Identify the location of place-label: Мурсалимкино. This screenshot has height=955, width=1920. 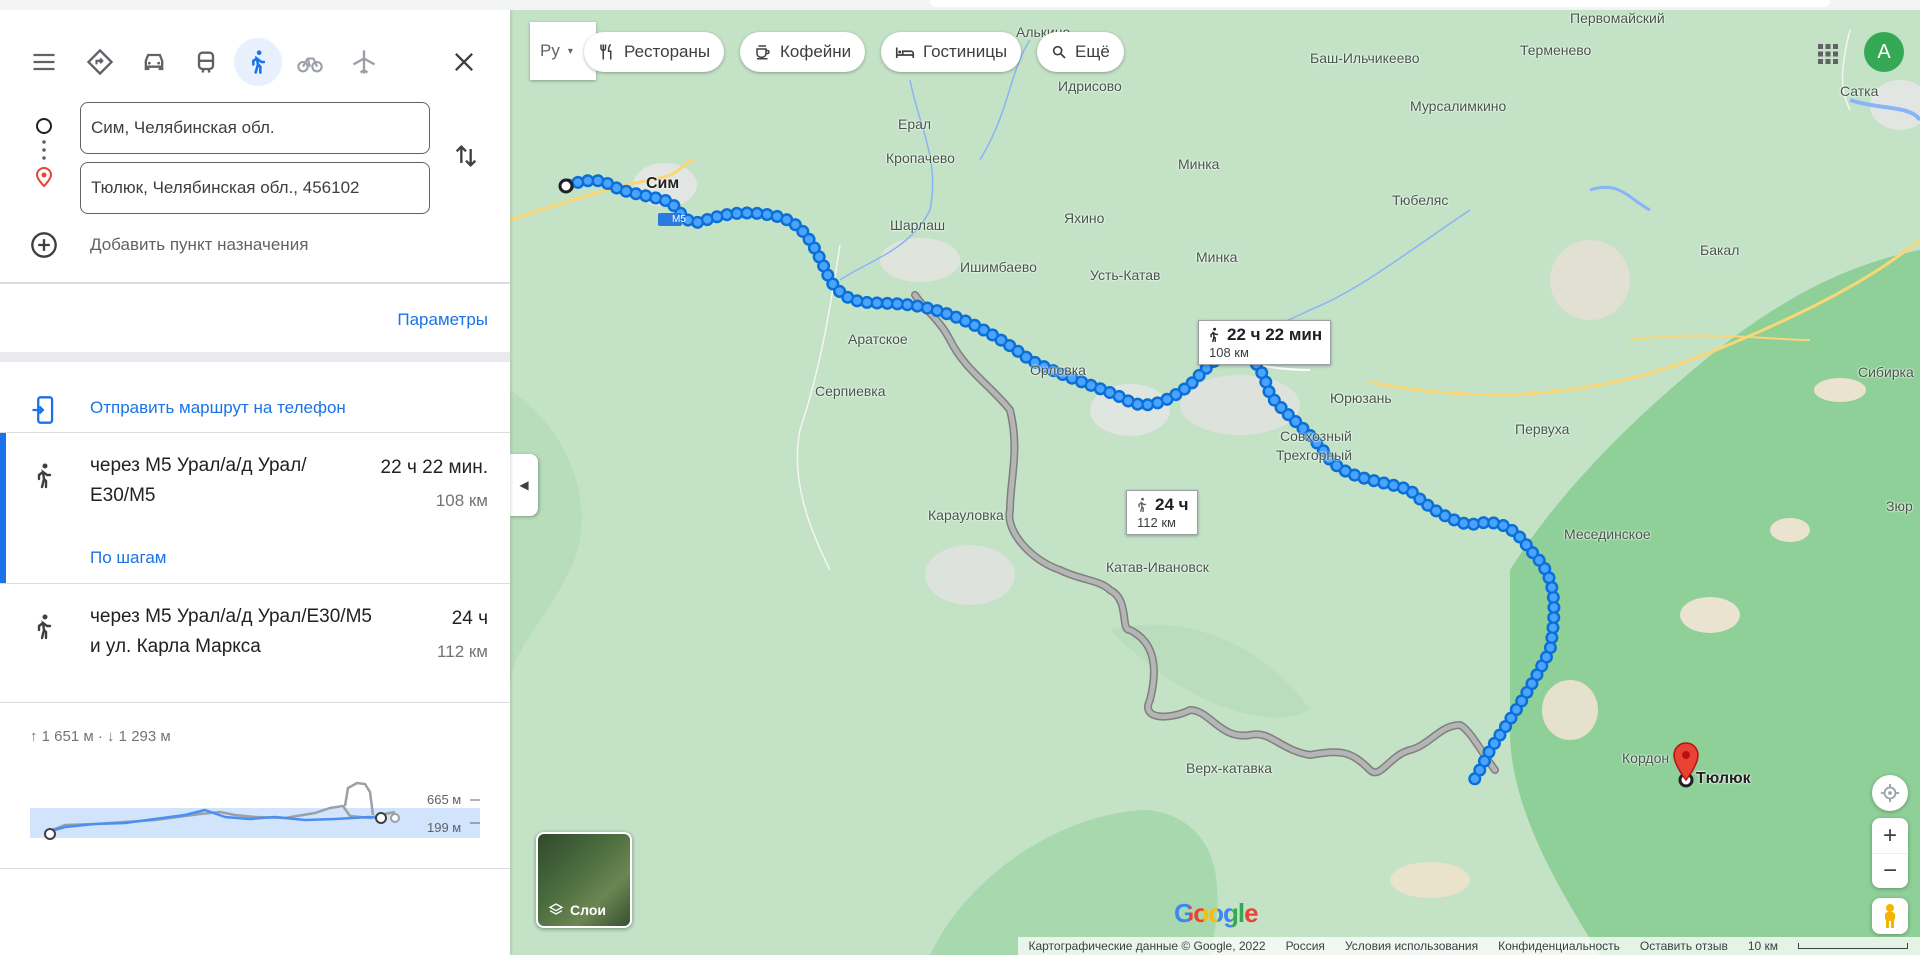
(1458, 106).